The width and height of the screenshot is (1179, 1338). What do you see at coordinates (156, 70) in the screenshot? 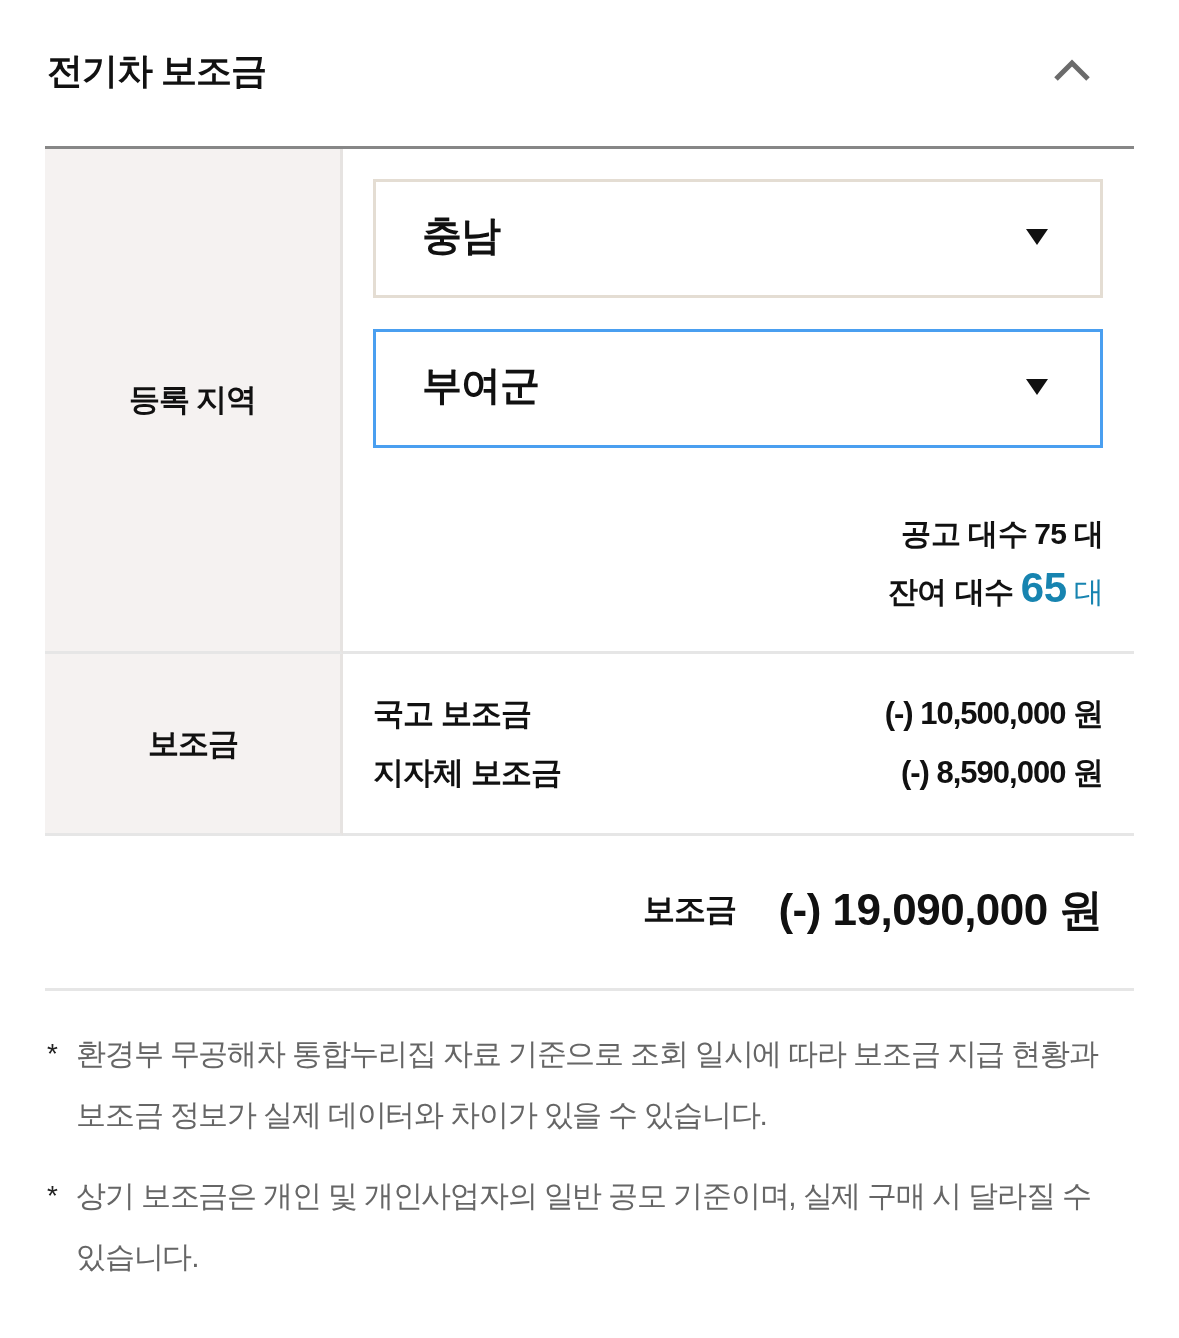
I see `section-title: 전기차 보조금` at bounding box center [156, 70].